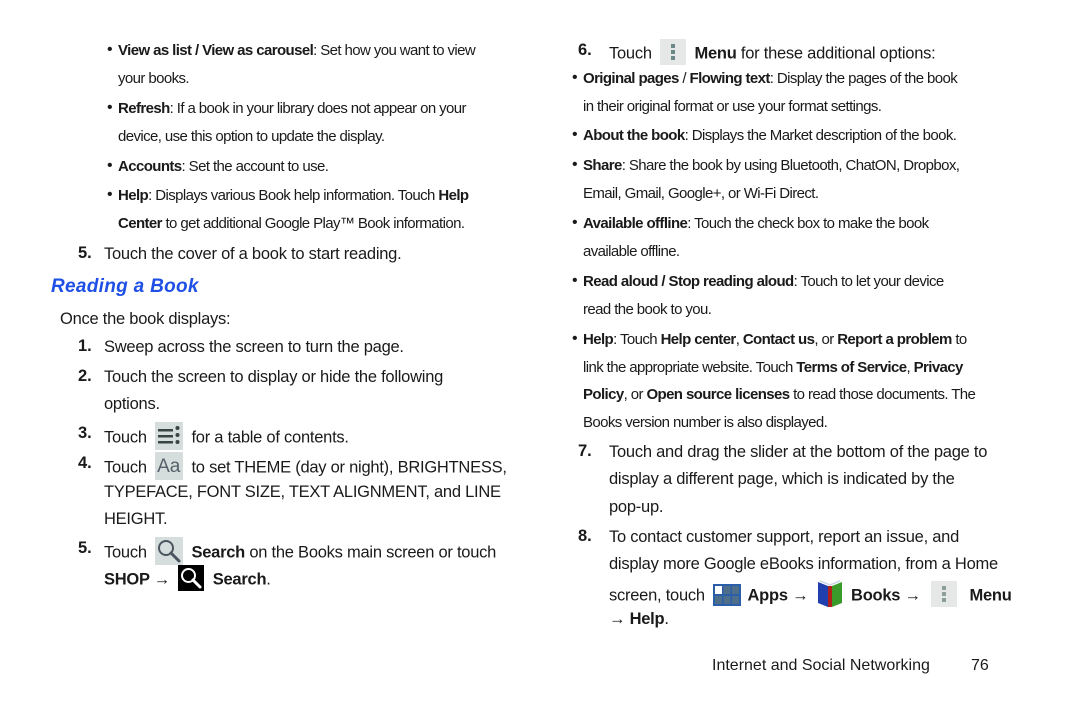 This screenshot has width=1080, height=720. What do you see at coordinates (585, 536) in the screenshot?
I see `step-number: 8.` at bounding box center [585, 536].